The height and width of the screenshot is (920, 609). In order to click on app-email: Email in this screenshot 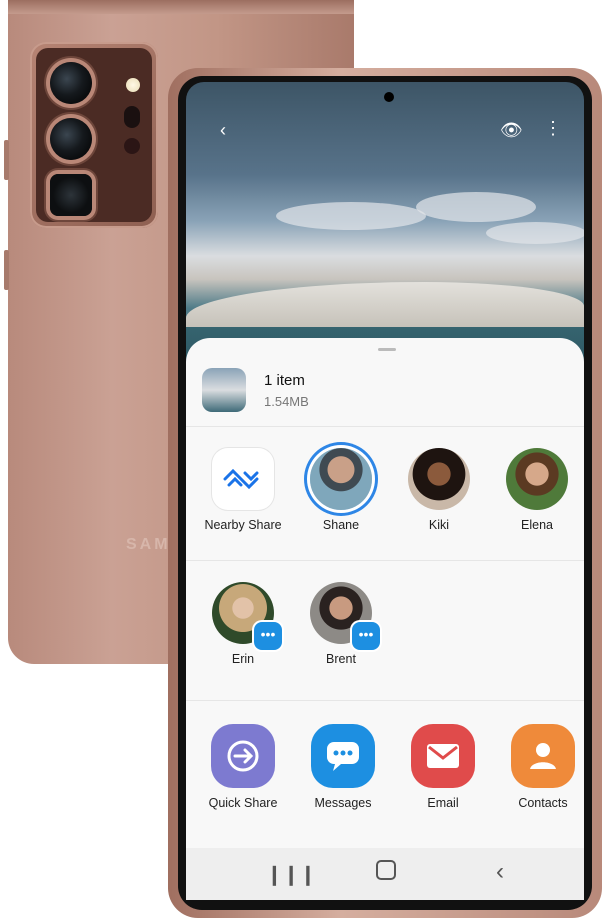, I will do `click(443, 767)`.